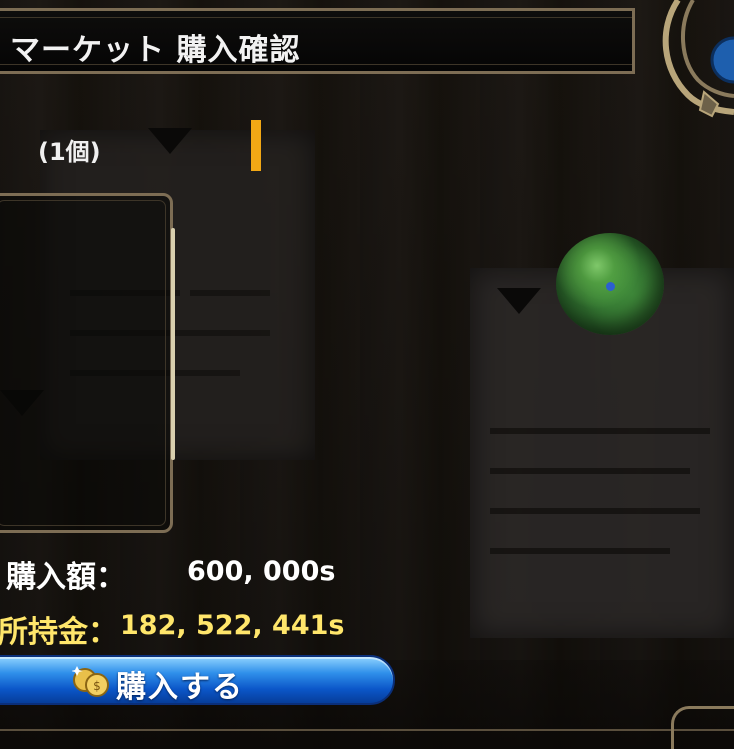 This screenshot has height=749, width=734. I want to click on money-label: 所持金：, so click(59, 632).